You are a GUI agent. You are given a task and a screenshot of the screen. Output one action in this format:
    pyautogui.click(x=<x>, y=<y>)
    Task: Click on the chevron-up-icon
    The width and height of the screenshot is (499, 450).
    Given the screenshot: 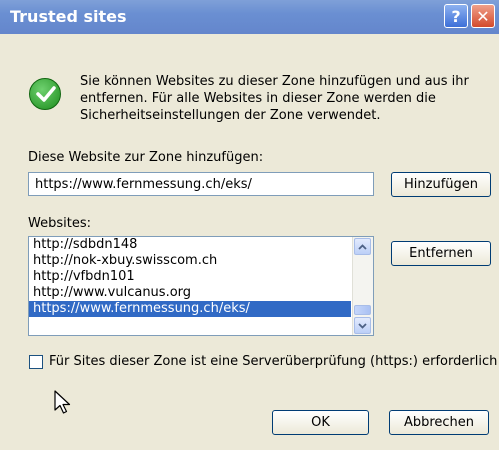 What is the action you would take?
    pyautogui.click(x=362, y=246)
    